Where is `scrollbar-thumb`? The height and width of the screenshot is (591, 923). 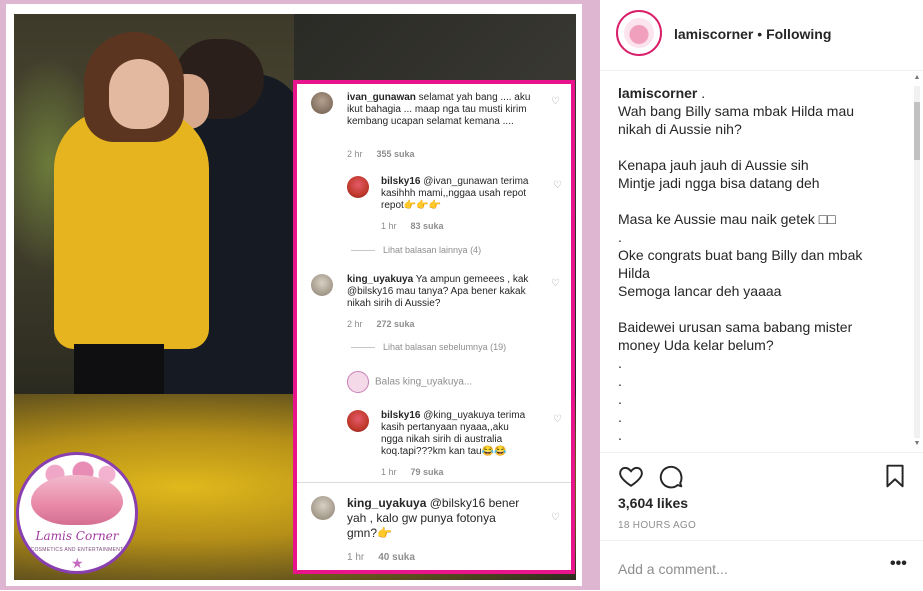
scrollbar-thumb is located at coordinates (917, 131).